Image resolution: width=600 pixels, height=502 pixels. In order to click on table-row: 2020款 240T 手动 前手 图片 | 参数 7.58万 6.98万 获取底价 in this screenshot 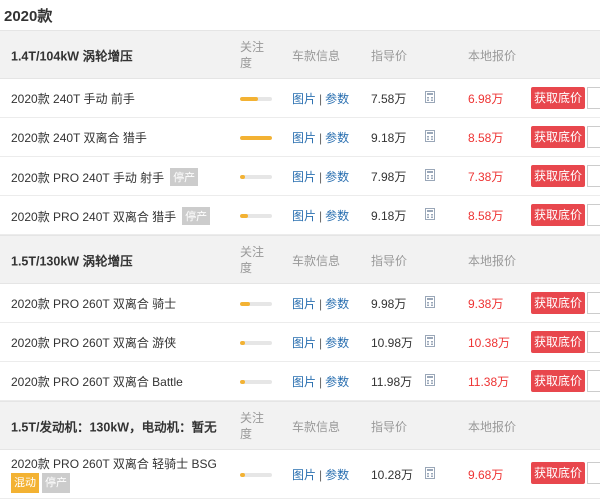, I will do `click(300, 98)`.